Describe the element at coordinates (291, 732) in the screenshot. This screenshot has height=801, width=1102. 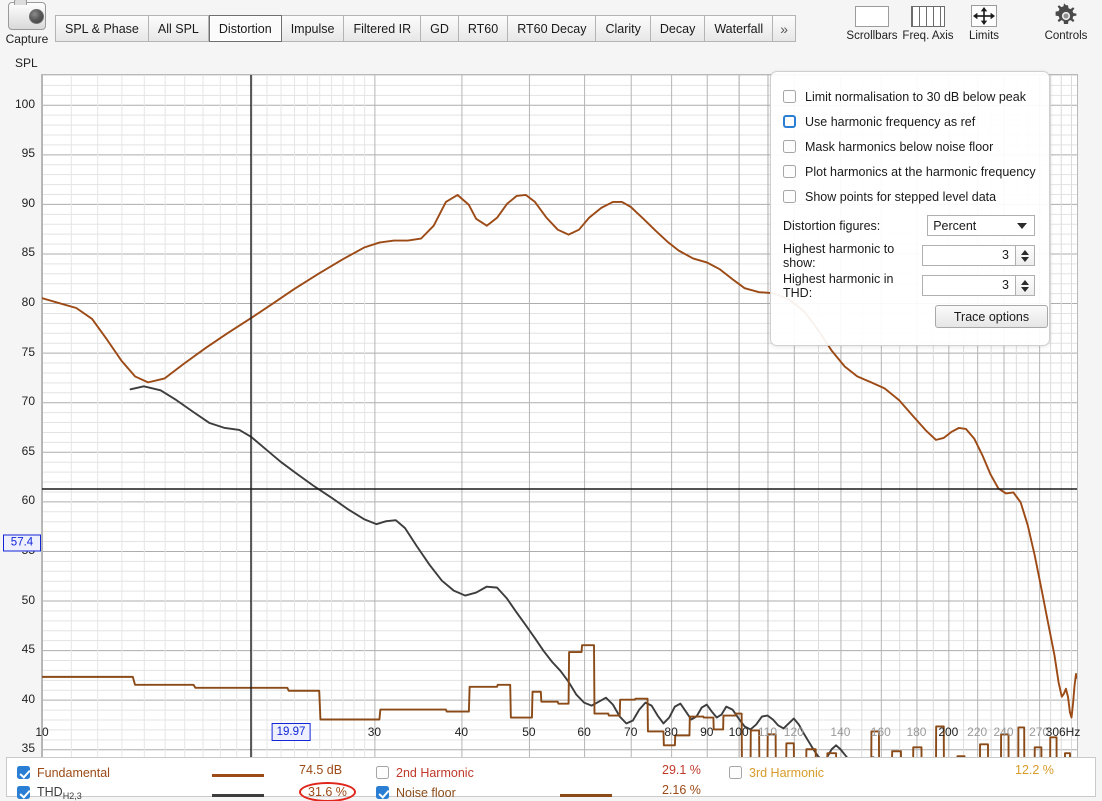
I see `cursor-x-readout: 19.97` at that location.